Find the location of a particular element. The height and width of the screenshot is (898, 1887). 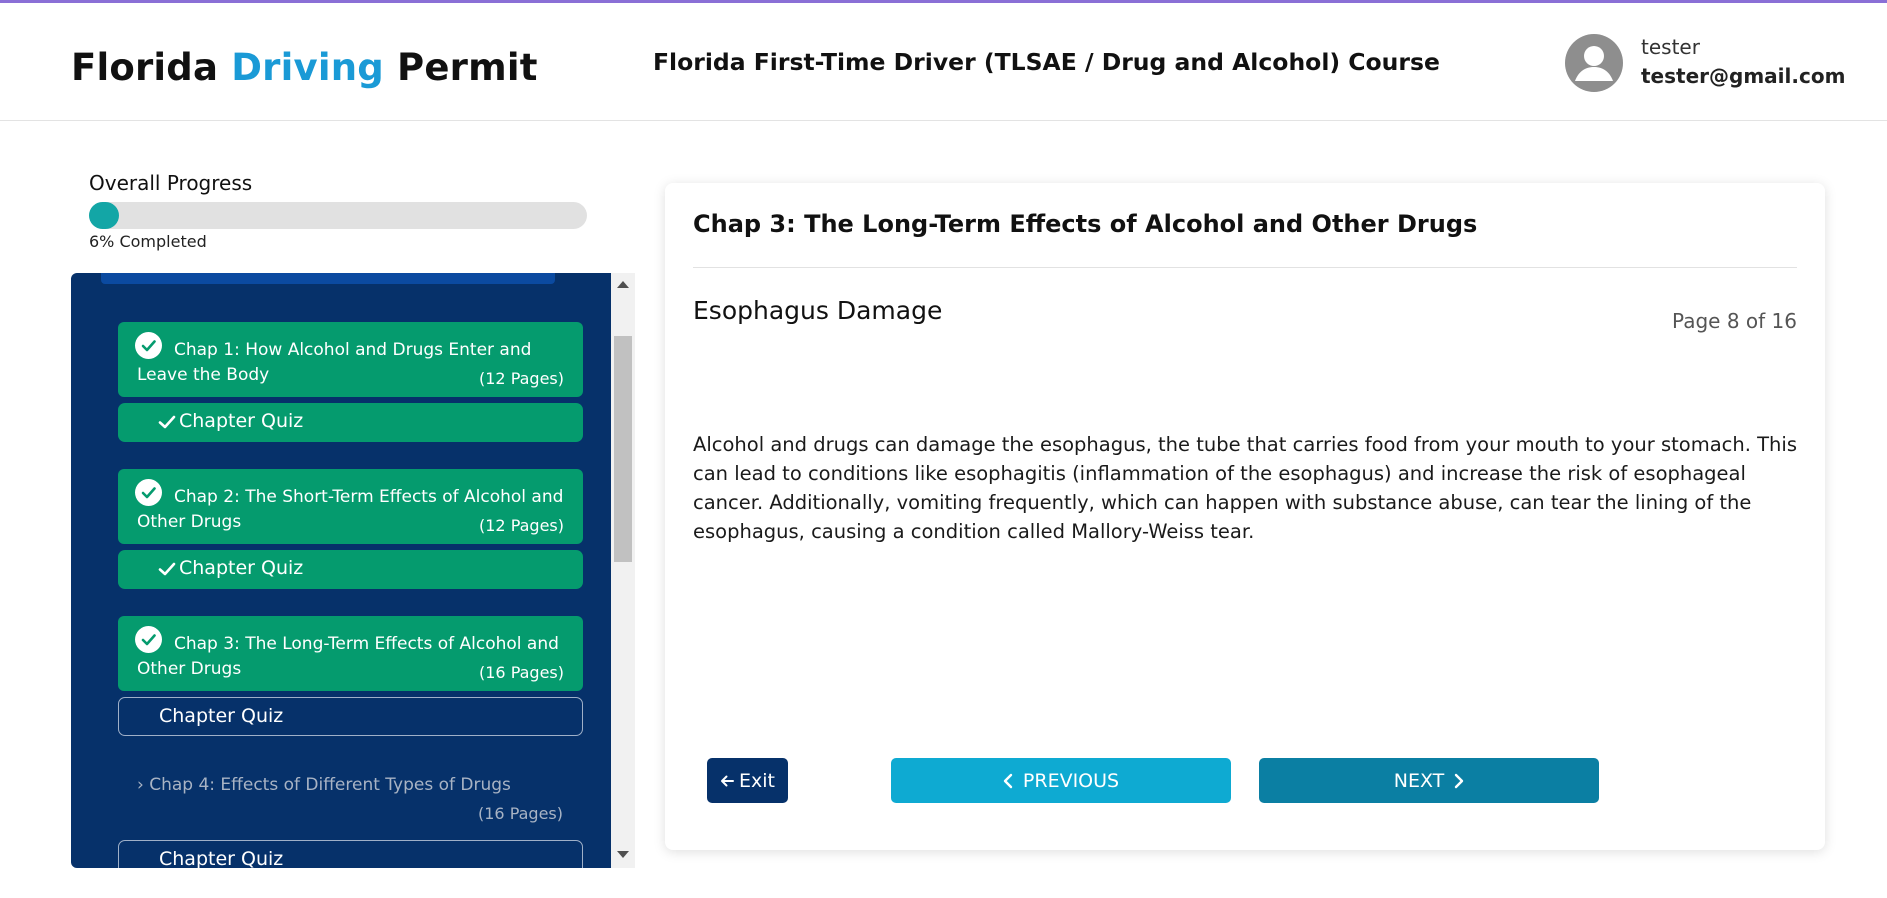

previous-button: PREVIOUS is located at coordinates (1061, 780).